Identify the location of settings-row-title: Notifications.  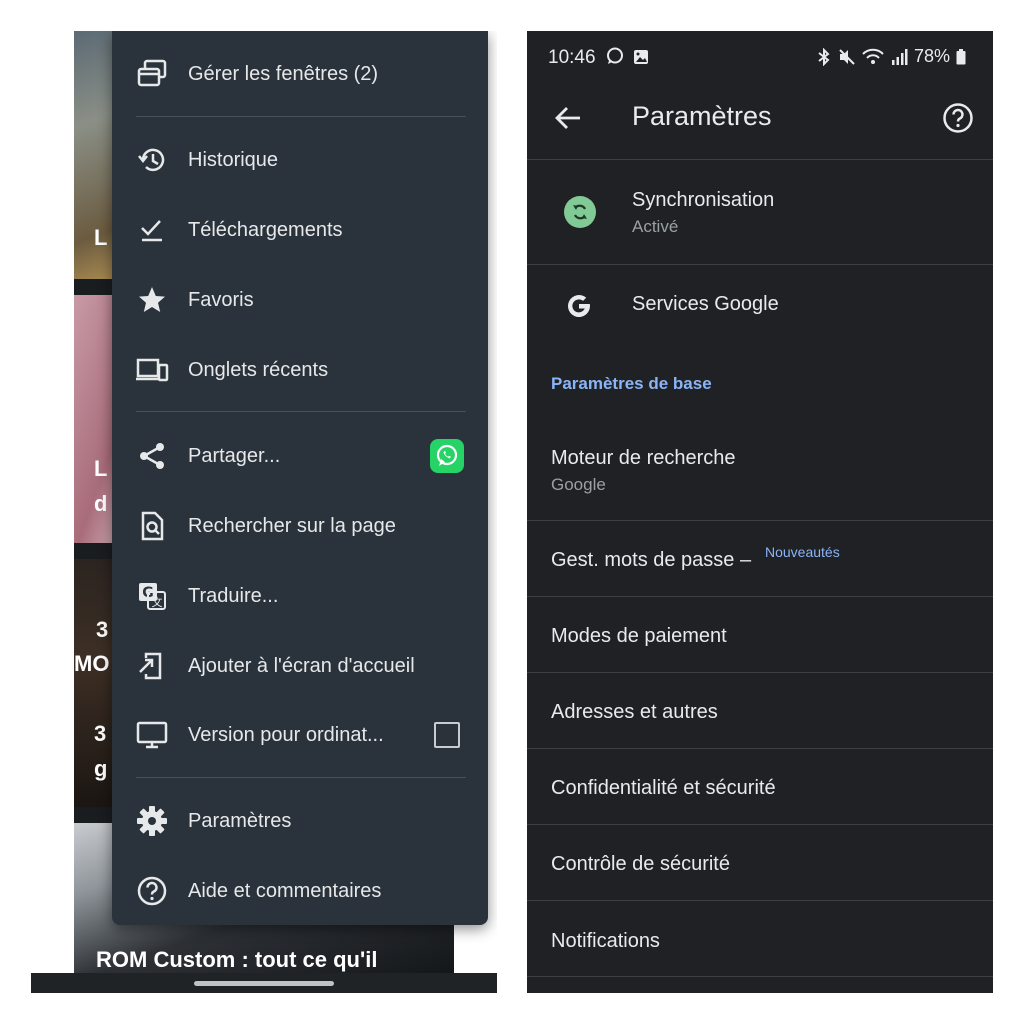
(605, 941).